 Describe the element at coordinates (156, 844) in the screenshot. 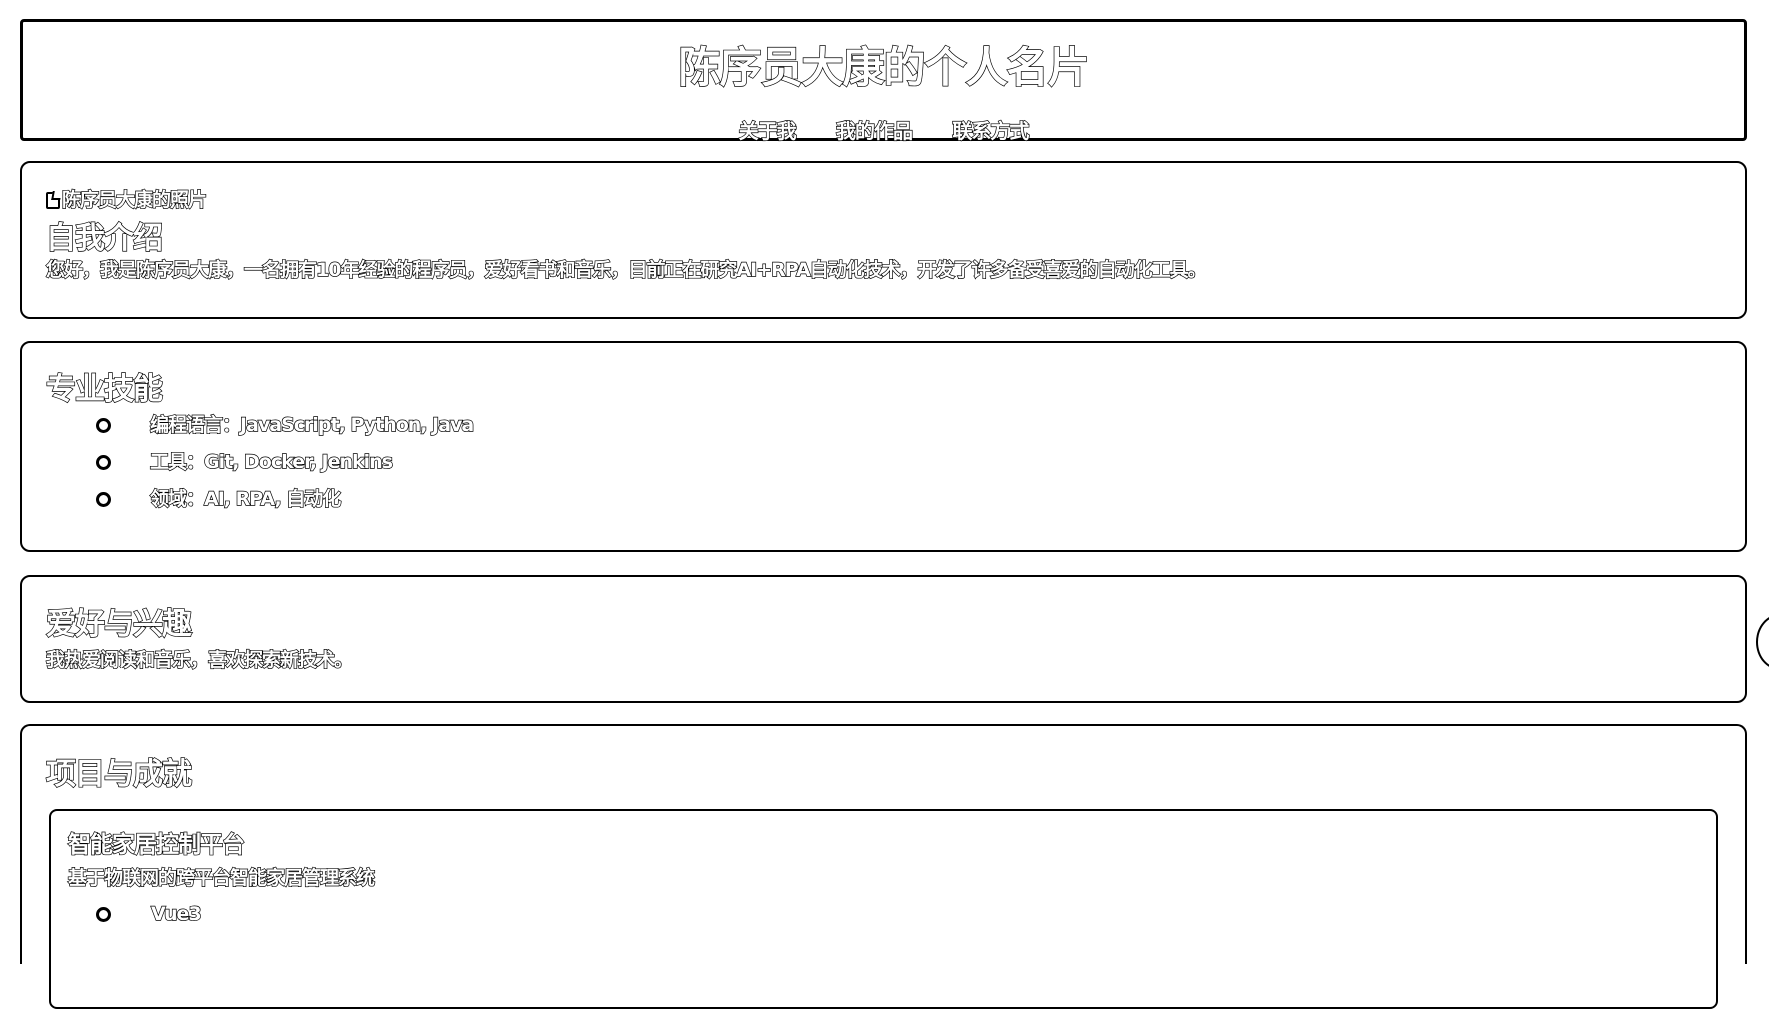

I see `project-title: 智能家居控制平台` at that location.